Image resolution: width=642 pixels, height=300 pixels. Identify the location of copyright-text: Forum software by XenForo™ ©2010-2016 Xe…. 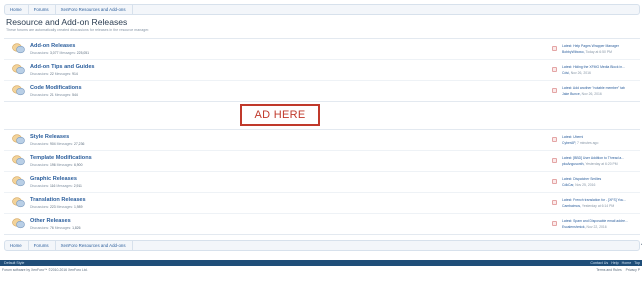
(45, 270).